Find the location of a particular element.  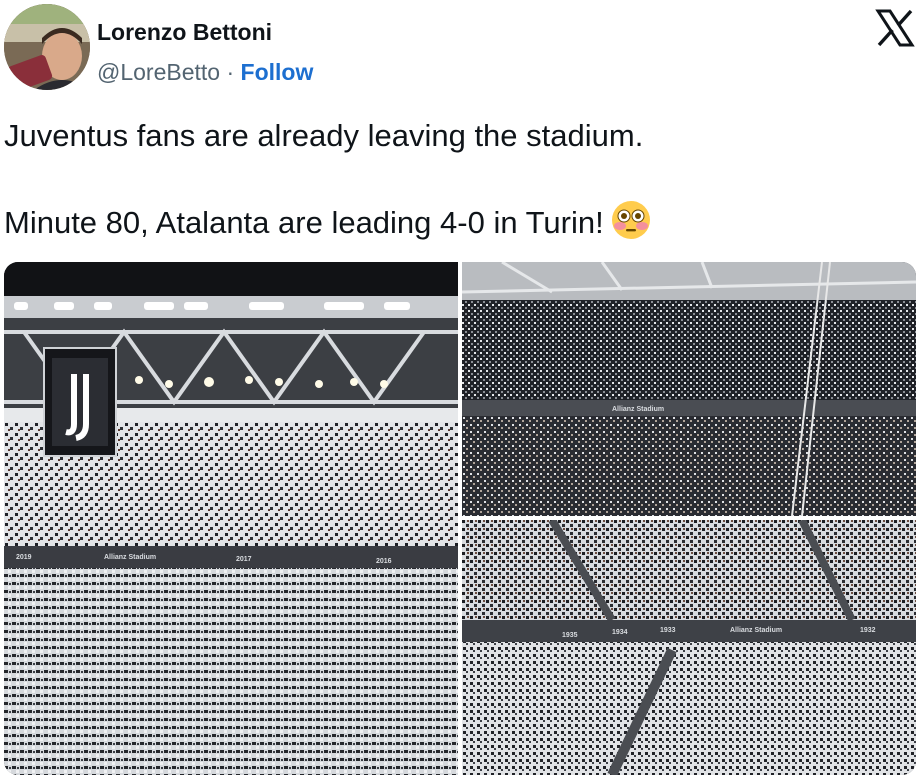

tweet-header: Lorenzo Bettoni @LoreBetto · Follow is located at coordinates (459, 48).